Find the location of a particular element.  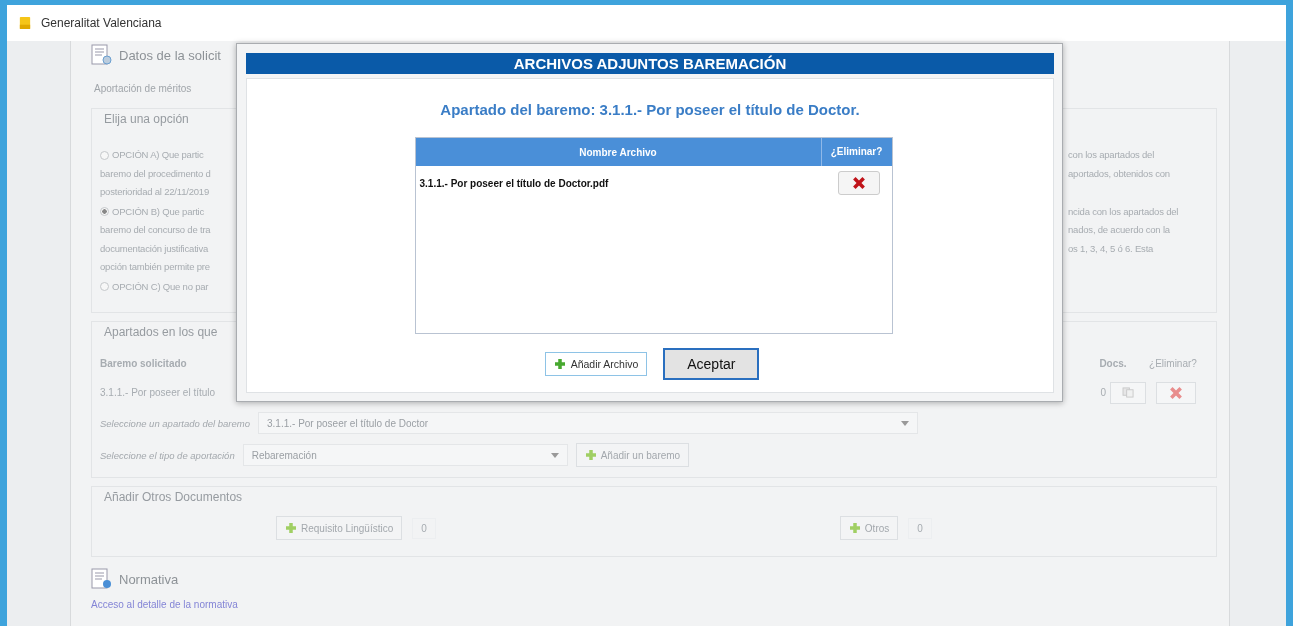

dialog-subtitle: Apartado del baremo: 3.1.1.- Por poseer el título de Doctor. is located at coordinates (650, 109).